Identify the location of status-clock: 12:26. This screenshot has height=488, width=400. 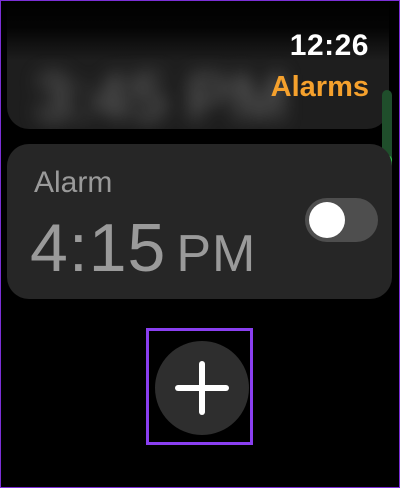
(329, 45).